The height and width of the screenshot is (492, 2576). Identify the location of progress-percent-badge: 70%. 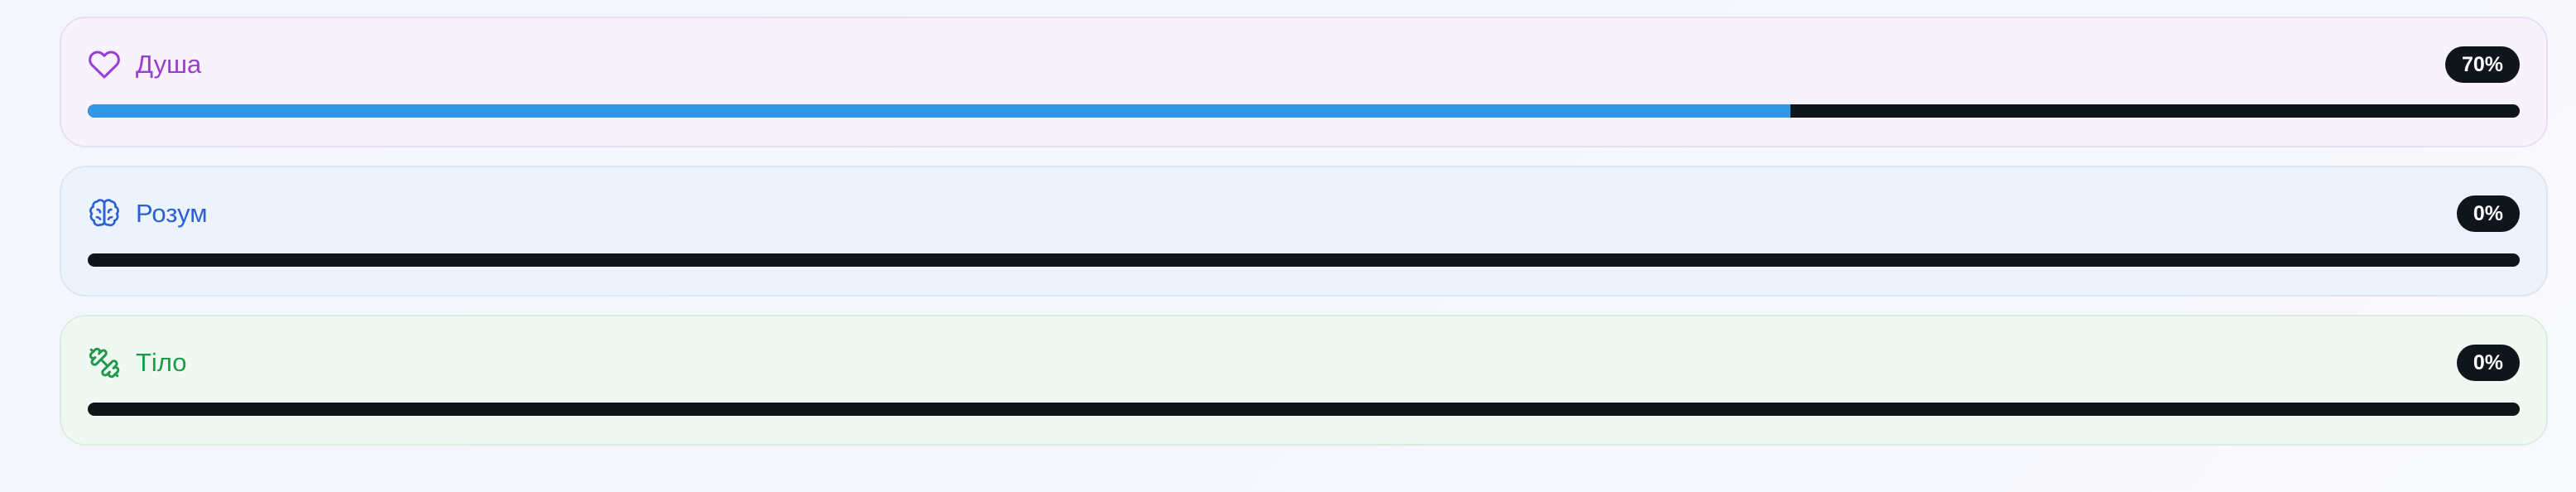
(2482, 64).